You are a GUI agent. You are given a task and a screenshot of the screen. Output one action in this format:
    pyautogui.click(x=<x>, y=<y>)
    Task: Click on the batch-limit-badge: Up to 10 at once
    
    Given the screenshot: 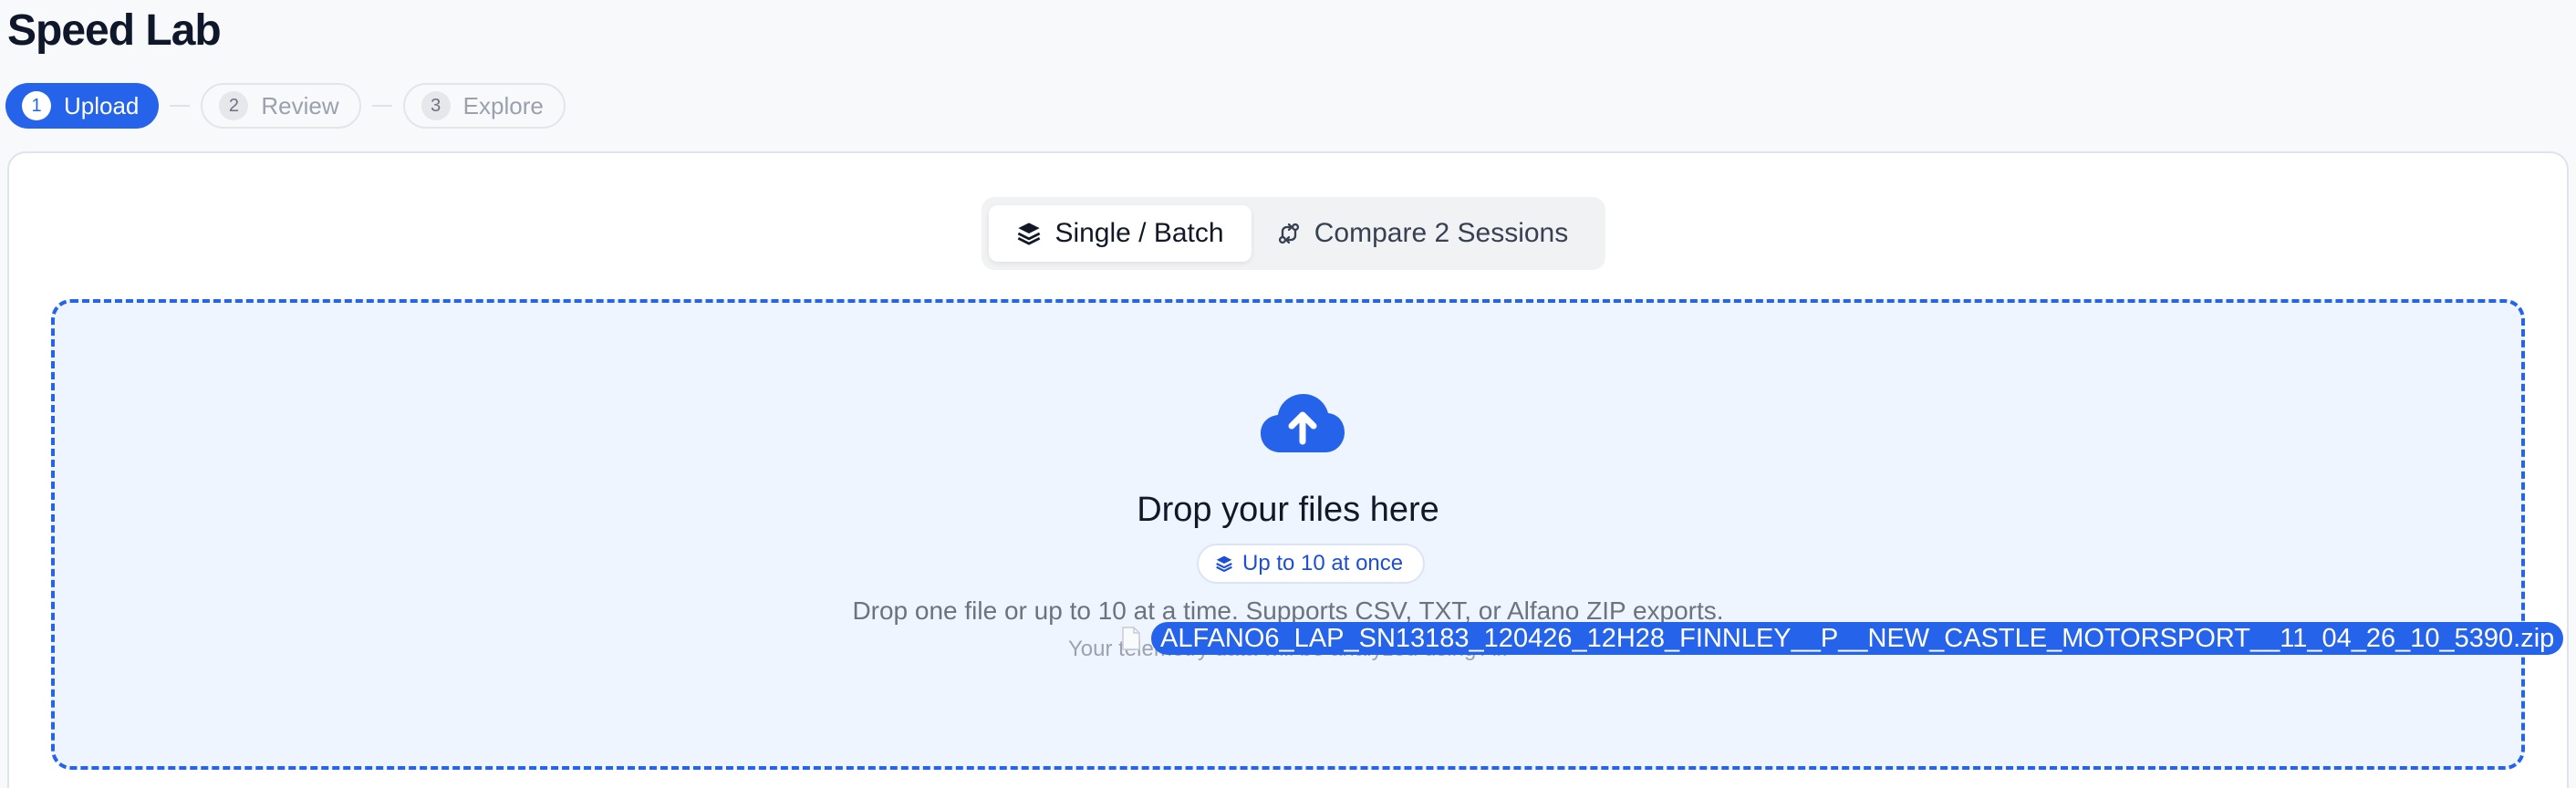 What is the action you would take?
    pyautogui.click(x=1311, y=564)
    